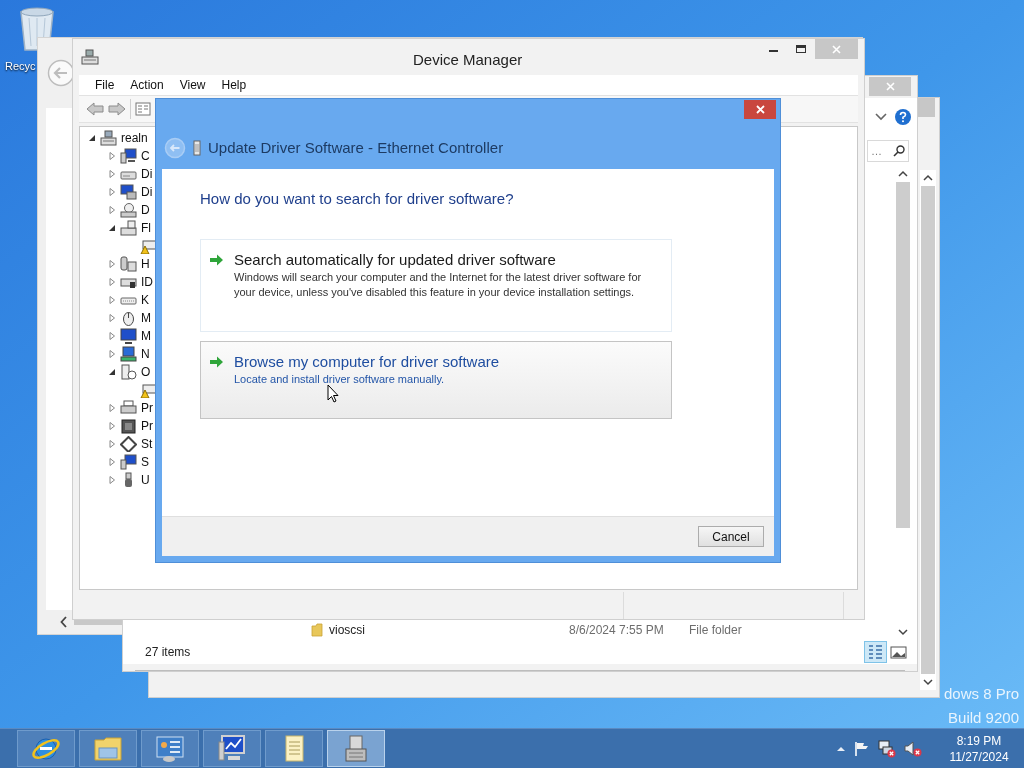  I want to click on tree-item: O, so click(146, 372).